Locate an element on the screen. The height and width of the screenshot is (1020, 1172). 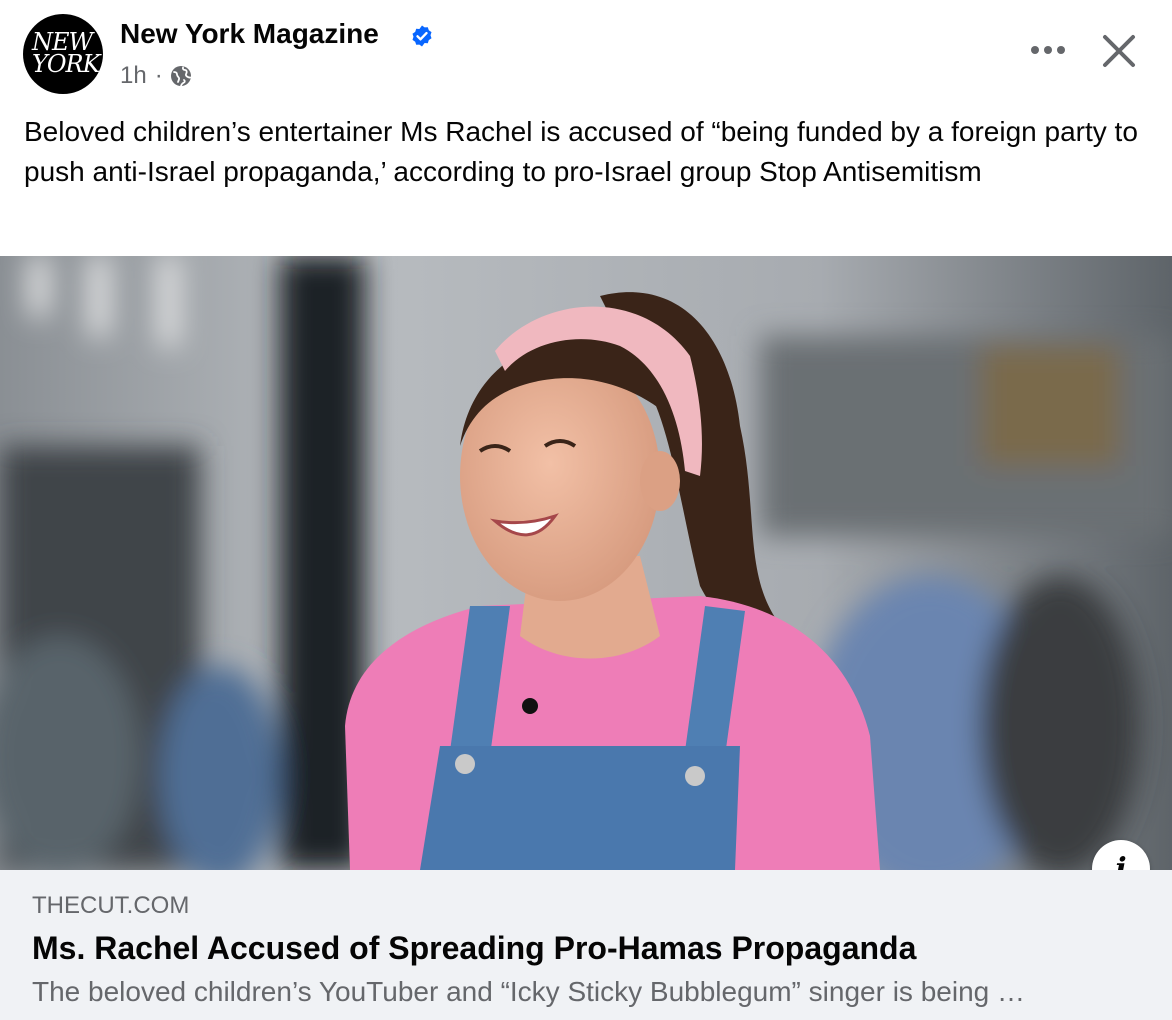
more-options-button is located at coordinates (1048, 50).